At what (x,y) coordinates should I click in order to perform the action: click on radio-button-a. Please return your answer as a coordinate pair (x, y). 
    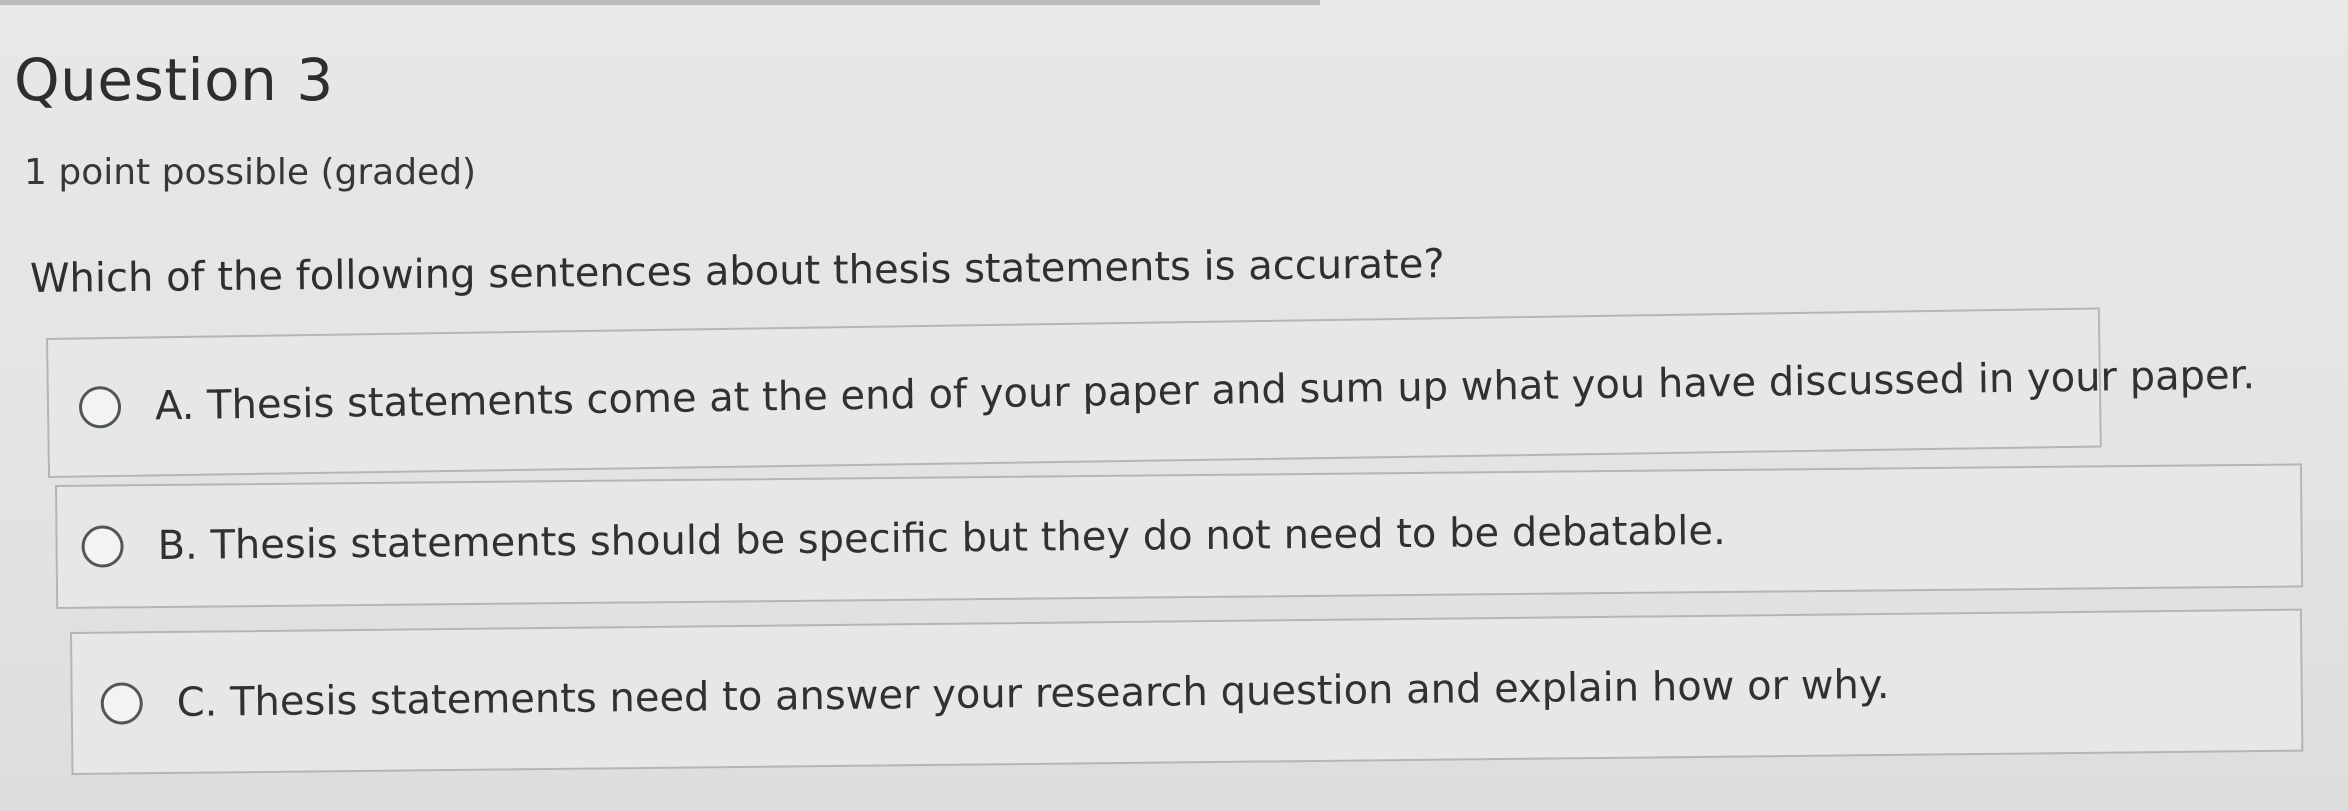
    Looking at the image, I should click on (100, 407).